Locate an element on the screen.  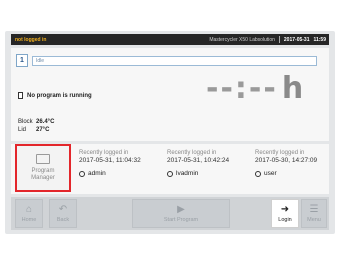
block-number: 1 is located at coordinates (22, 60).